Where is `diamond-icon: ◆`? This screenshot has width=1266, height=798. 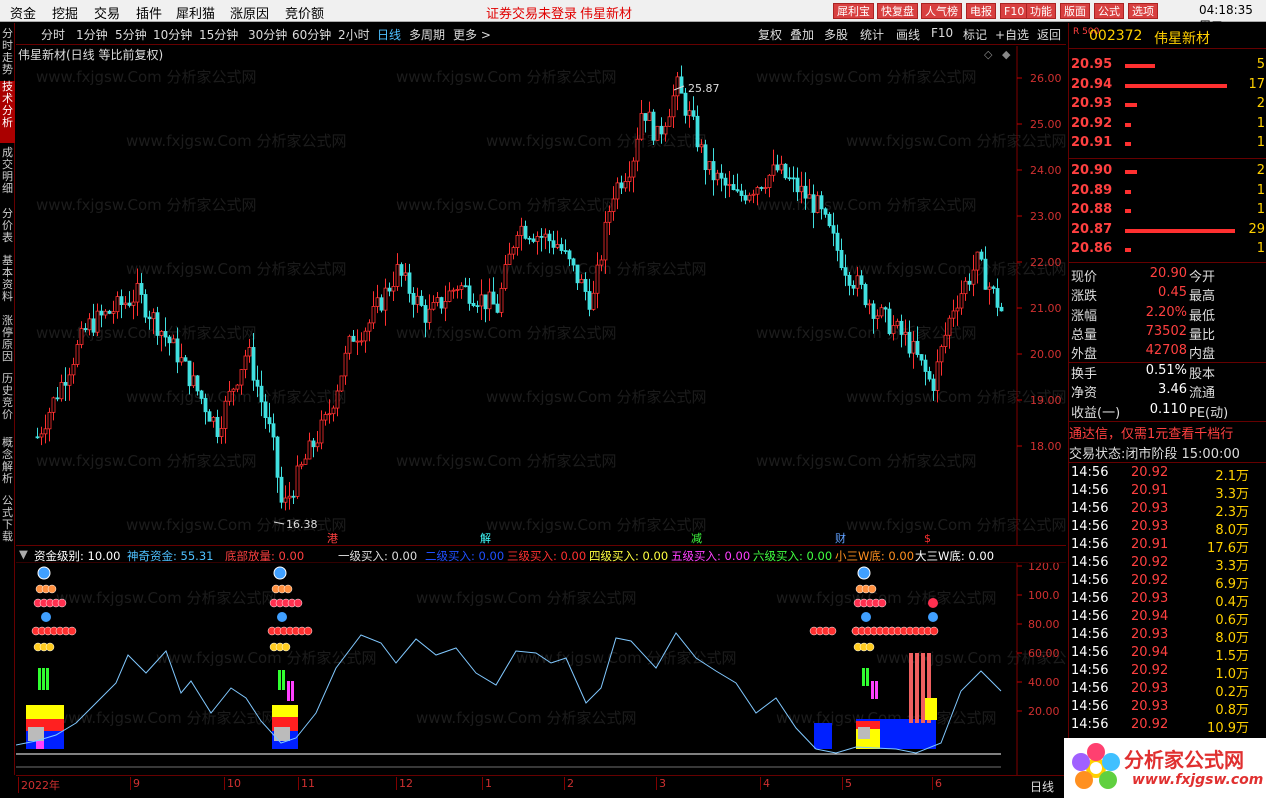
diamond-icon: ◆ is located at coordinates (1006, 54).